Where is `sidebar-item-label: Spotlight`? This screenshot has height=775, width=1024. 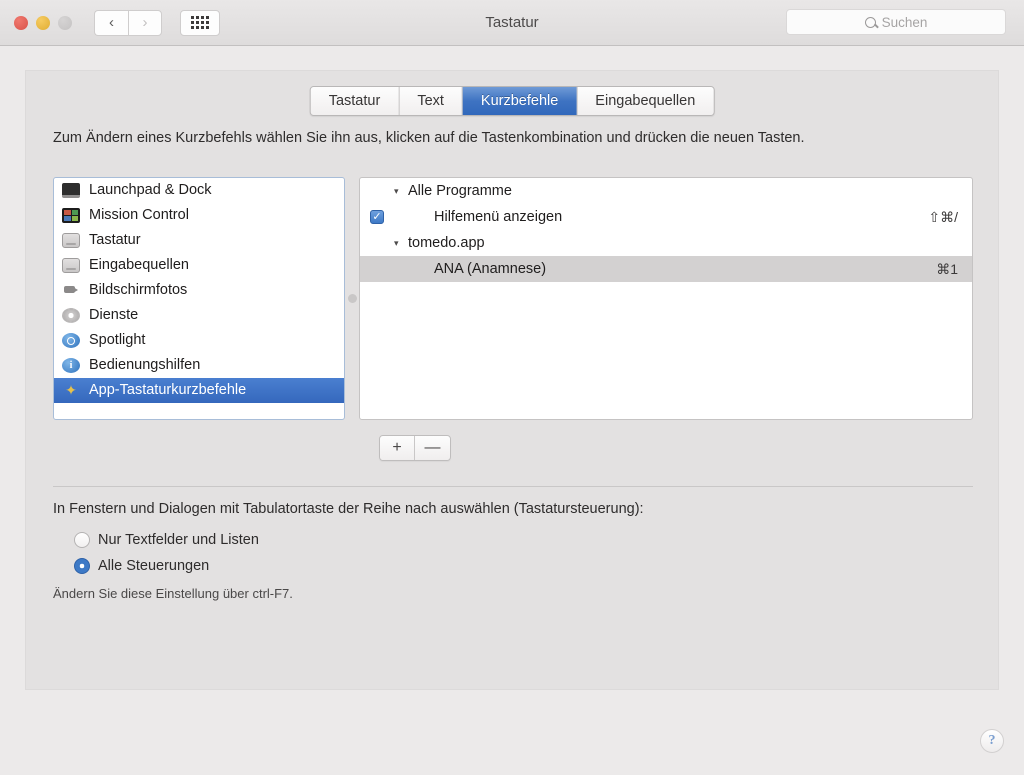 sidebar-item-label: Spotlight is located at coordinates (117, 340).